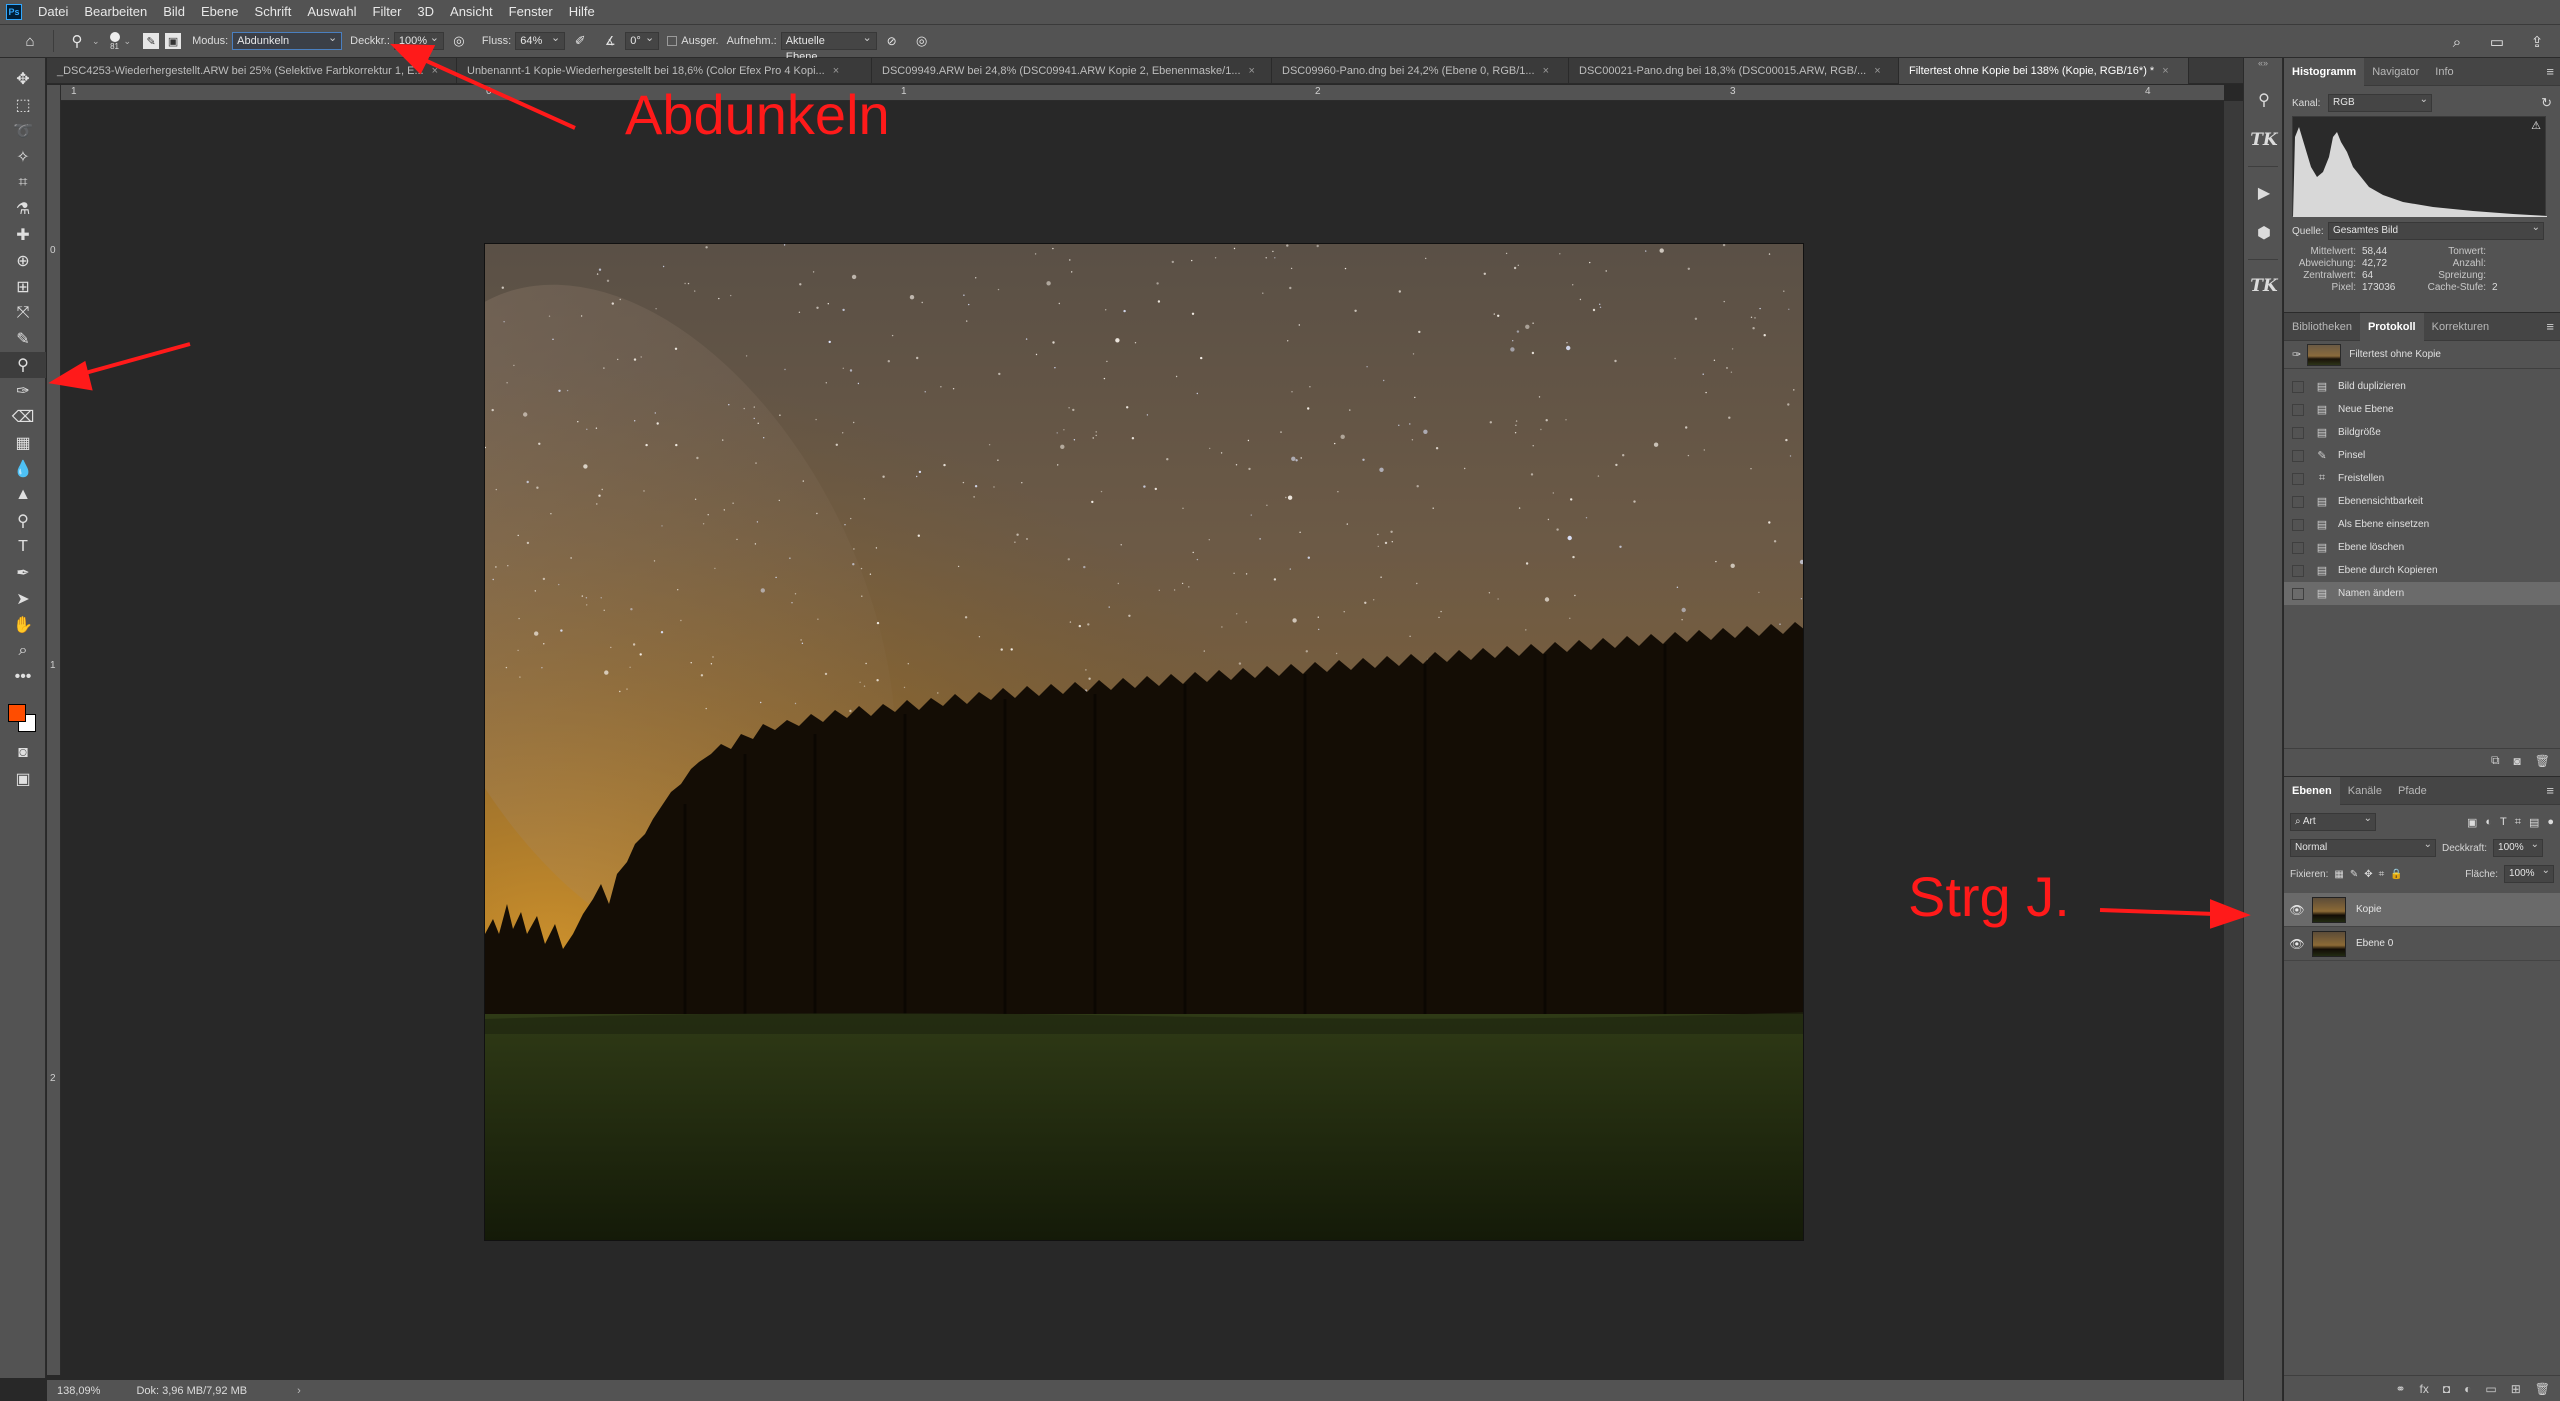  Describe the element at coordinates (2516, 1389) in the screenshot. I see `new-layer-icon: ⊞` at that location.